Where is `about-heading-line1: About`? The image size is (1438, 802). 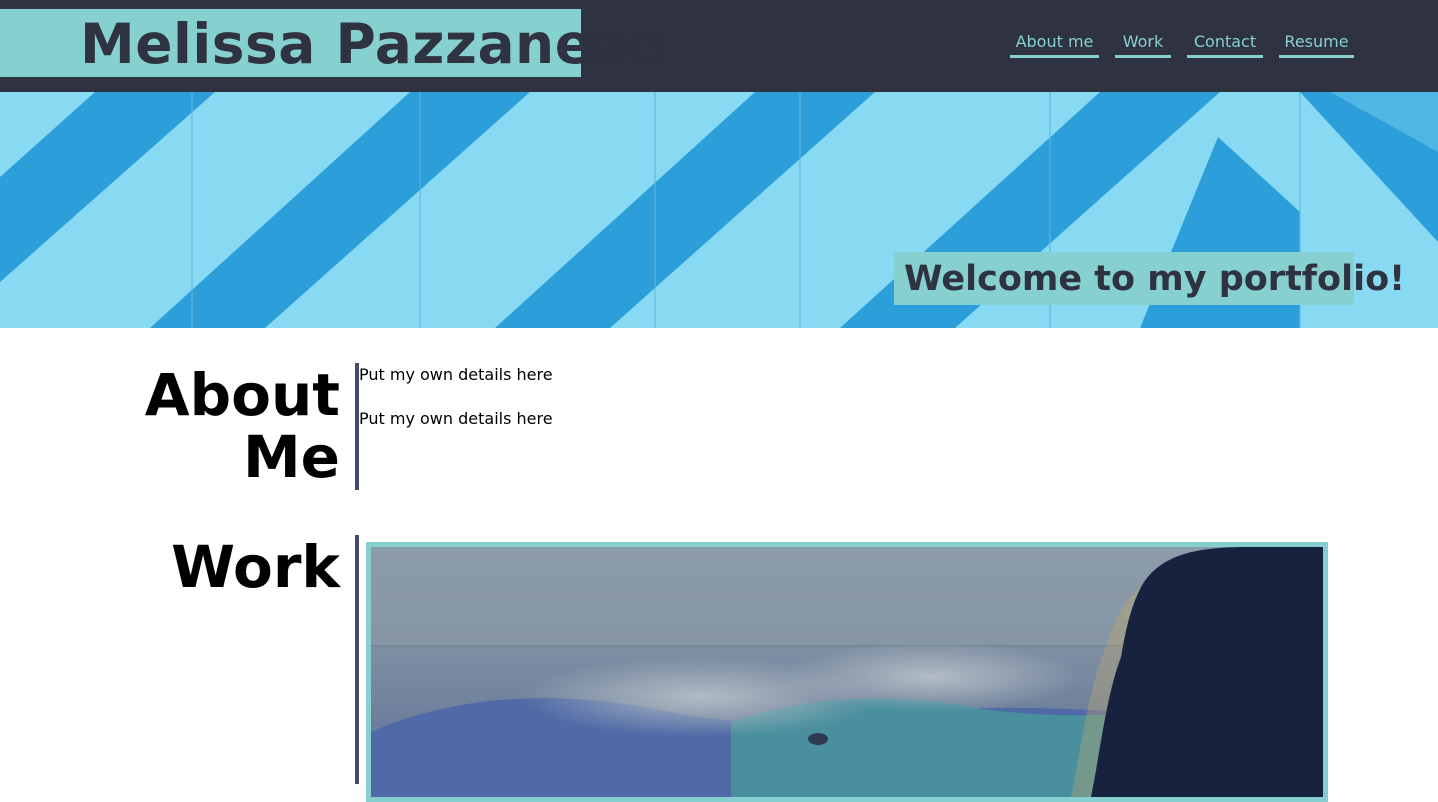
about-heading-line1: About is located at coordinates (242, 395).